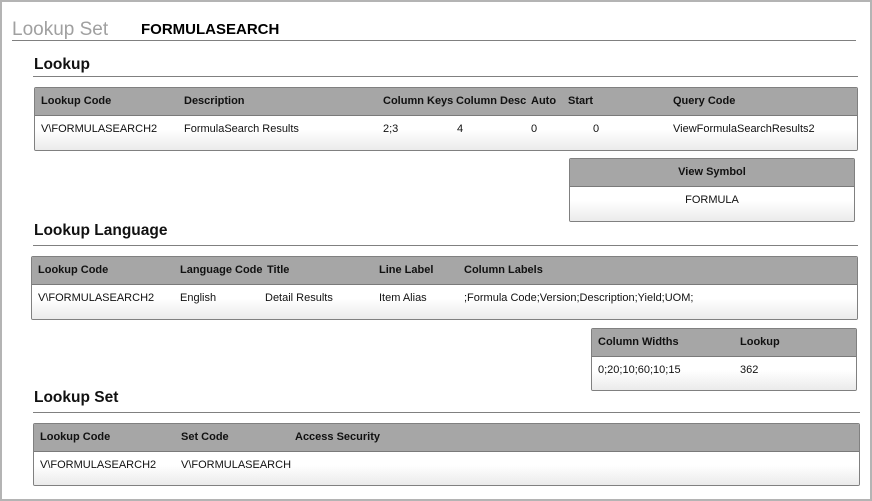  I want to click on column-header: View Symbol, so click(712, 172).